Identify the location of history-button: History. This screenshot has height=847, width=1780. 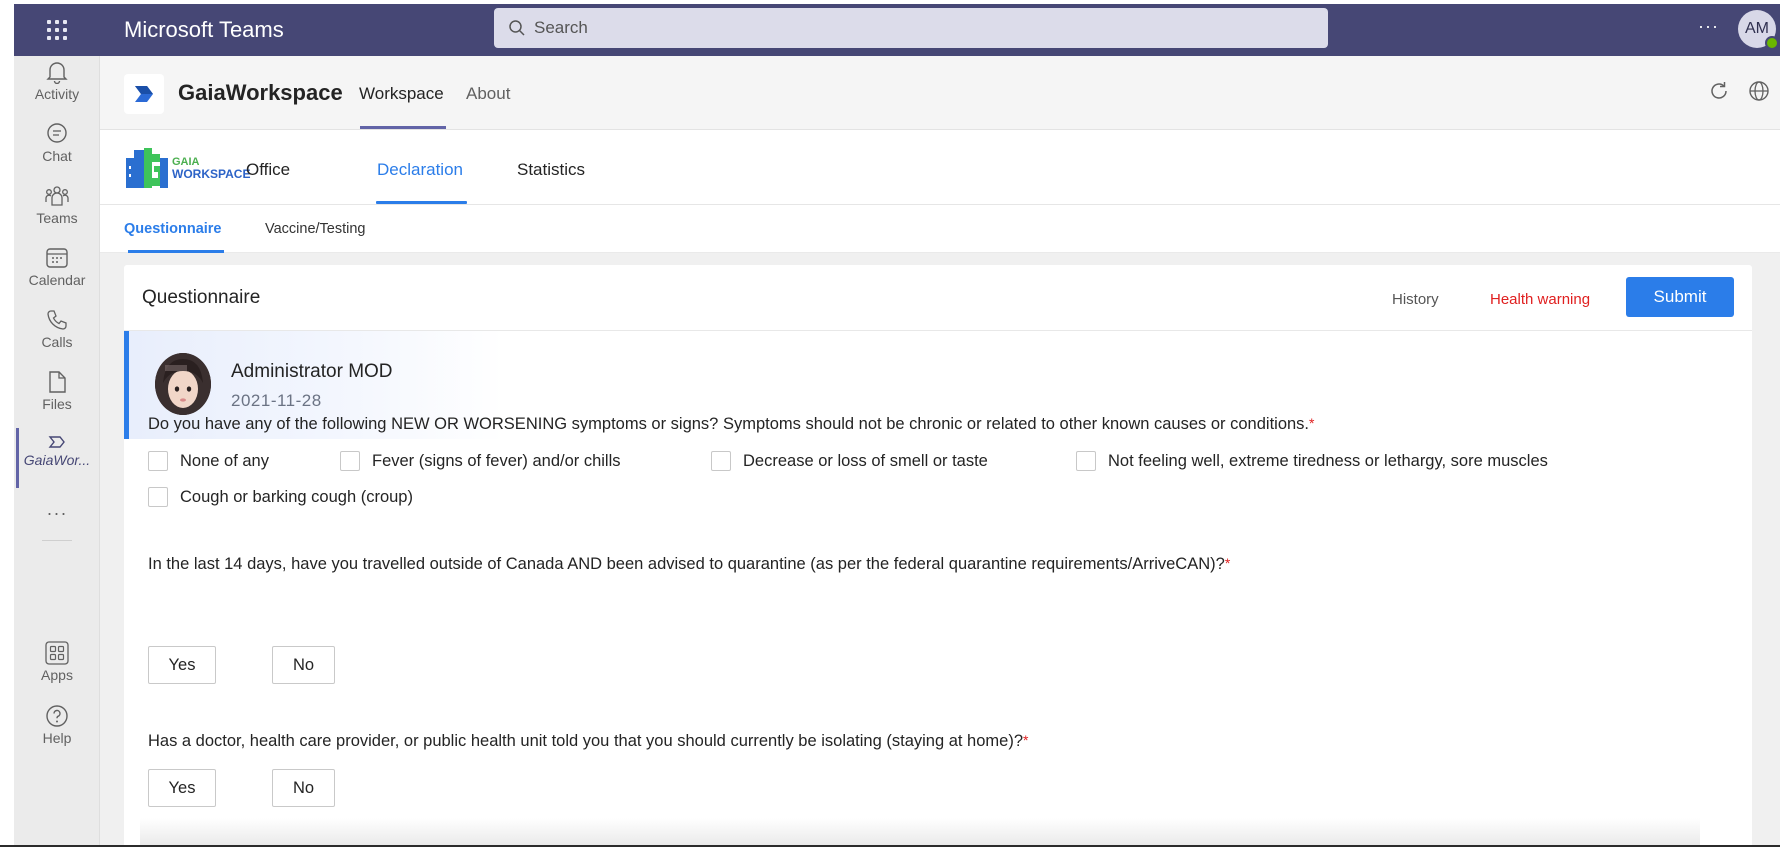
(1415, 299).